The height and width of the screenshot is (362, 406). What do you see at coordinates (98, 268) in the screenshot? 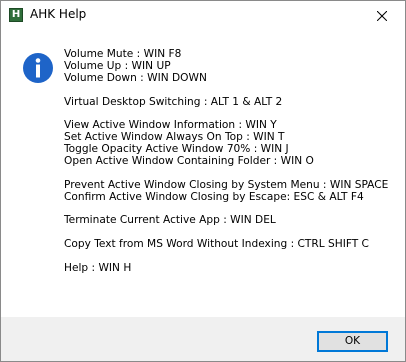
I see `message-line: Help : WIN H` at bounding box center [98, 268].